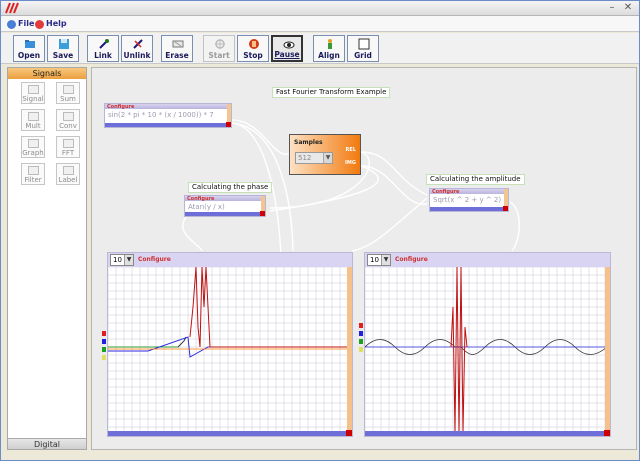  Describe the element at coordinates (308, 142) in the screenshot. I see `samples-title: Samples` at that location.